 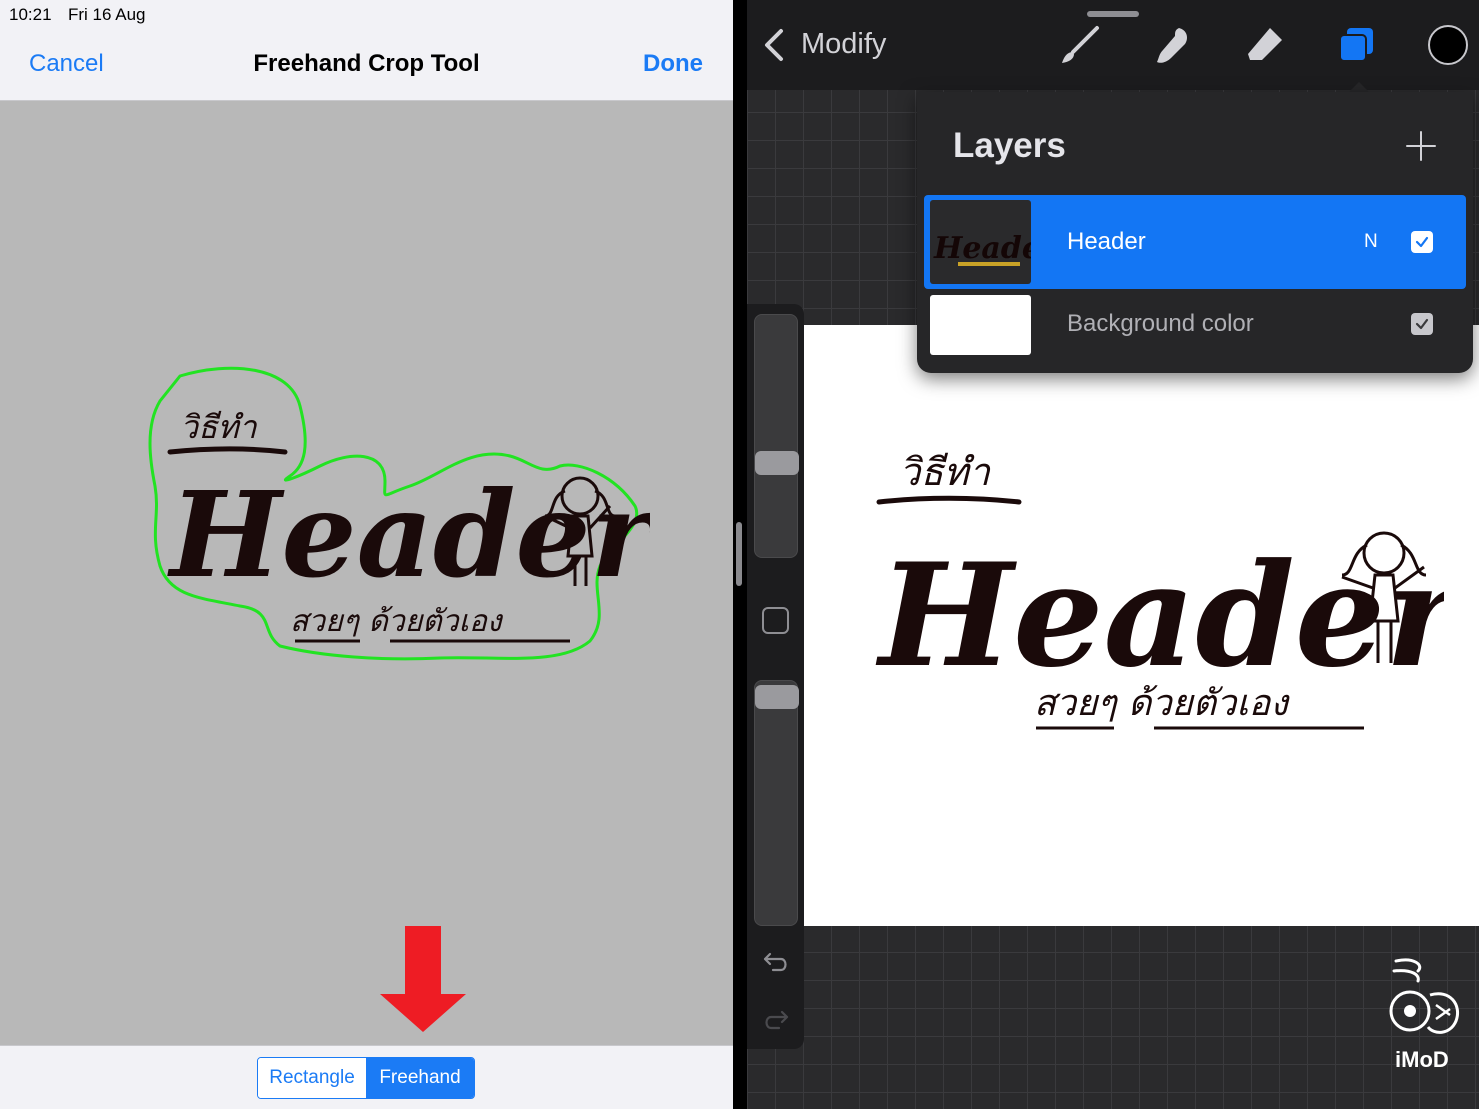 I want to click on modify-menu: Modify, so click(x=843, y=44).